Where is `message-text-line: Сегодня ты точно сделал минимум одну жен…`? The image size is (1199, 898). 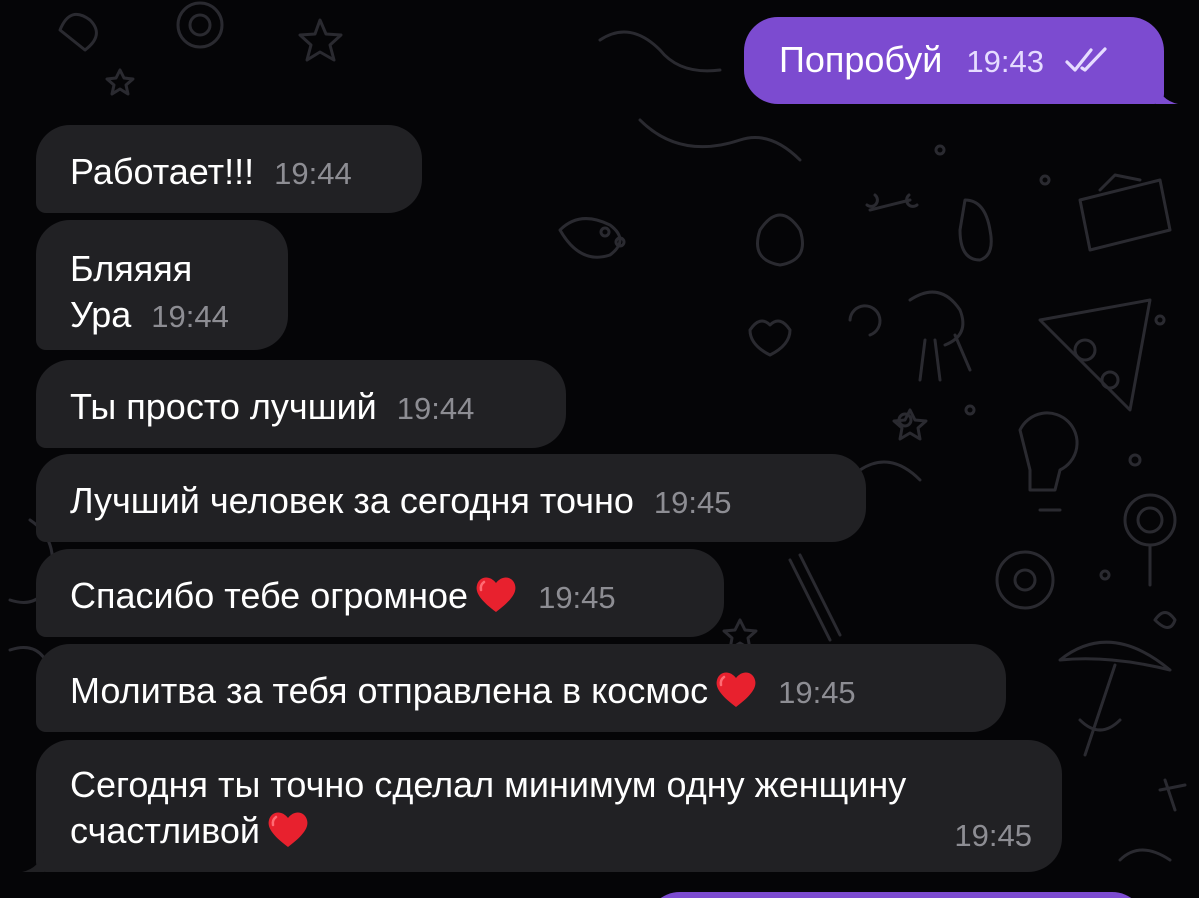
message-text-line: Сегодня ты точно сделал минимум одну жен… is located at coordinates (488, 784).